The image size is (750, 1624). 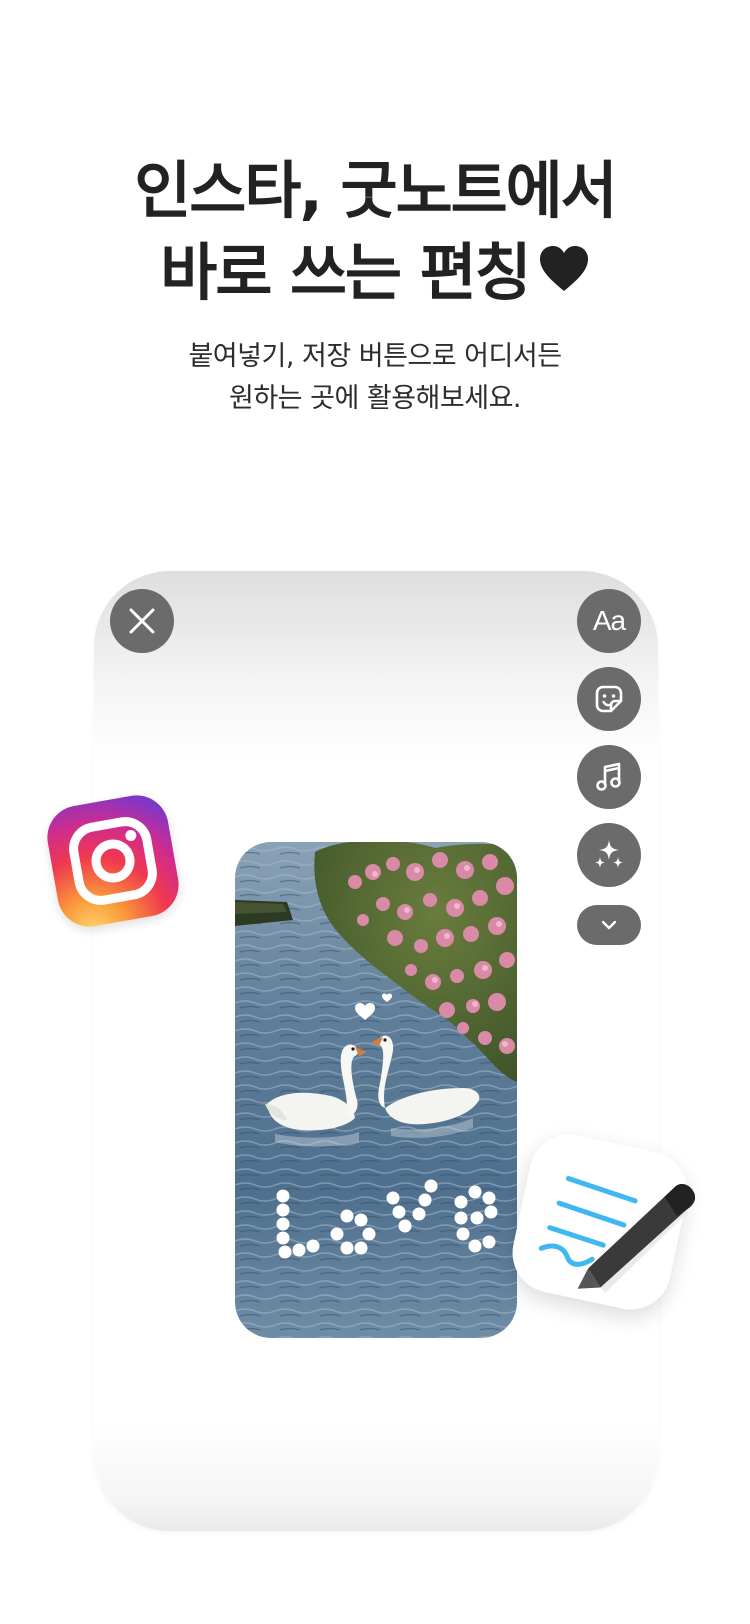 I want to click on headline-line-1: 인스타, 굿노트에서, so click(x=375, y=190).